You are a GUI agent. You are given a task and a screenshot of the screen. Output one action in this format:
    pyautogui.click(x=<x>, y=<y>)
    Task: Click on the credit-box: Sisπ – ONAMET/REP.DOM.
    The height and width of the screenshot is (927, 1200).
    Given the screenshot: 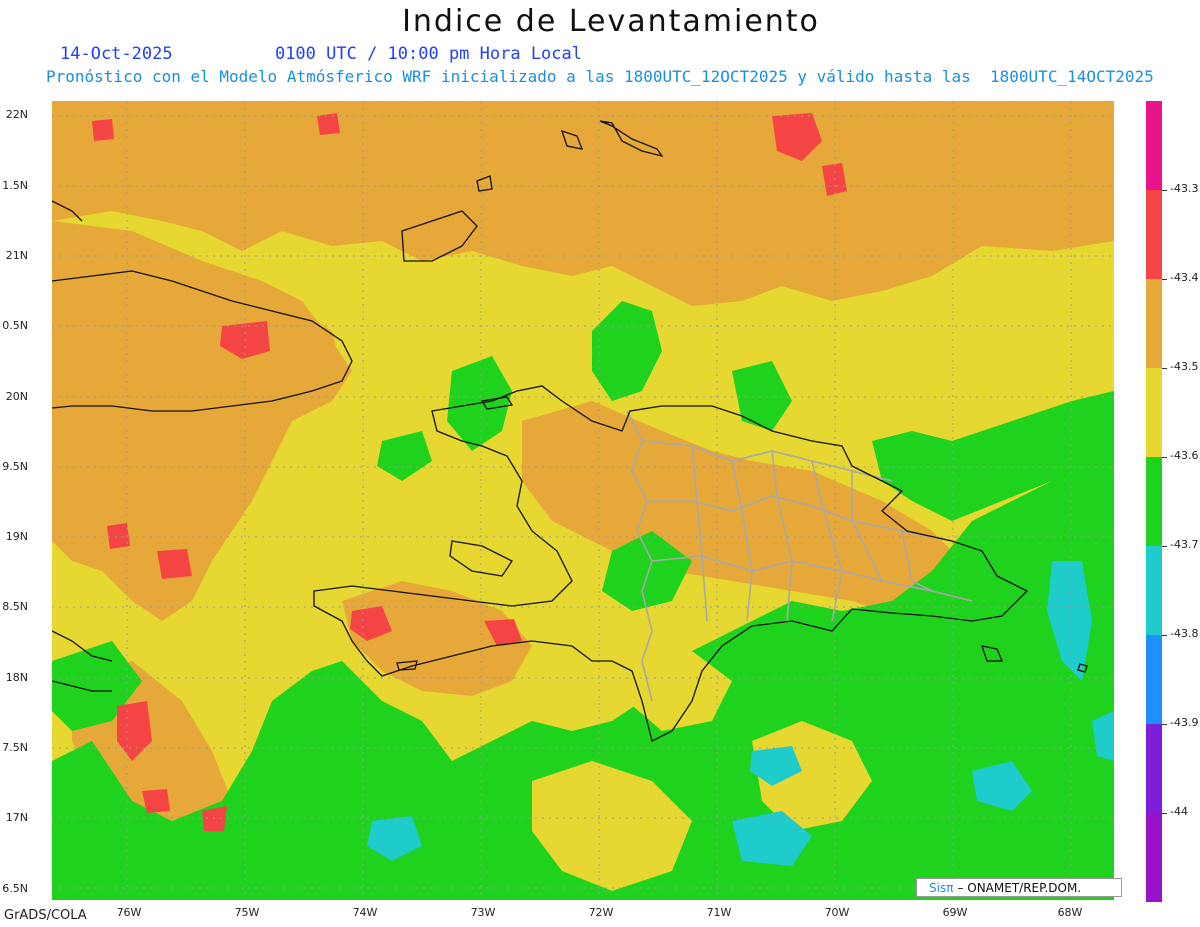 What is the action you would take?
    pyautogui.click(x=1019, y=887)
    